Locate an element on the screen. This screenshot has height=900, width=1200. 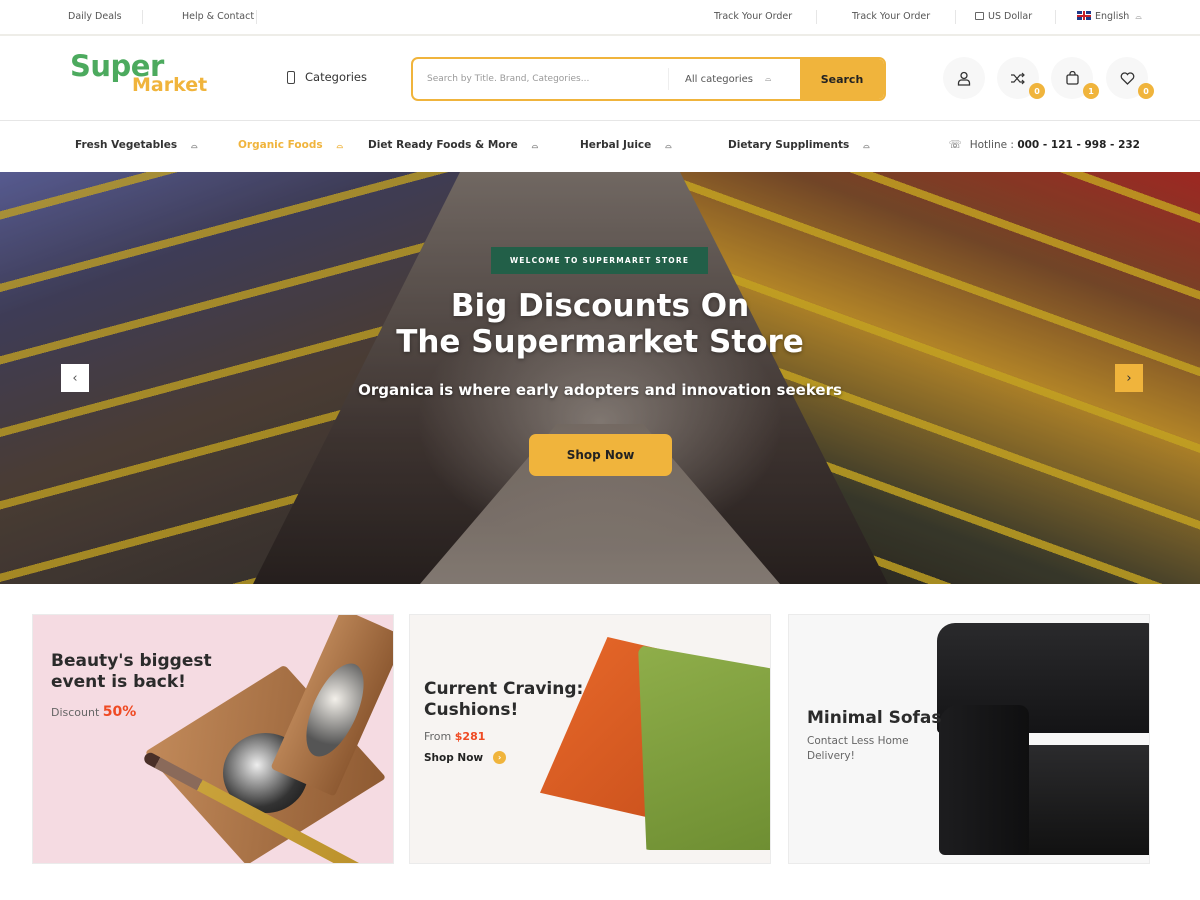
language-selector: English ⌓ is located at coordinates (1109, 16).